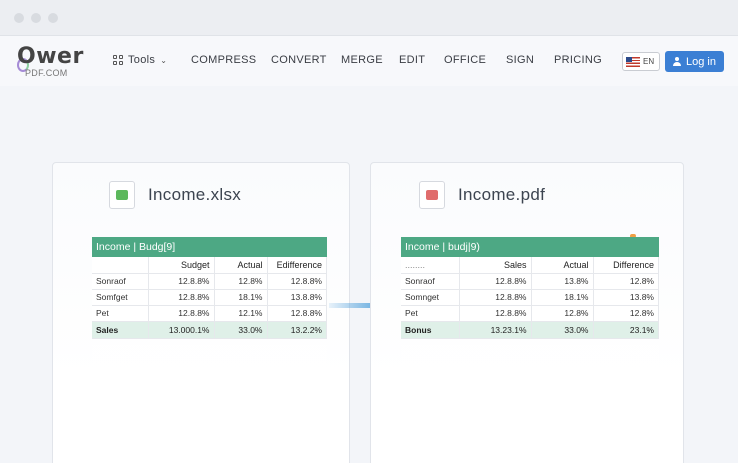 This screenshot has width=738, height=463. I want to click on table-cell: 13.000.1%, so click(181, 330).